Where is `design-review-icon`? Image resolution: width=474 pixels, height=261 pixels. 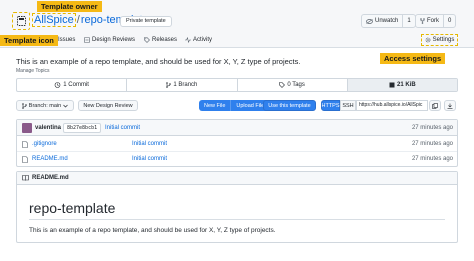
design-review-icon is located at coordinates (87, 40).